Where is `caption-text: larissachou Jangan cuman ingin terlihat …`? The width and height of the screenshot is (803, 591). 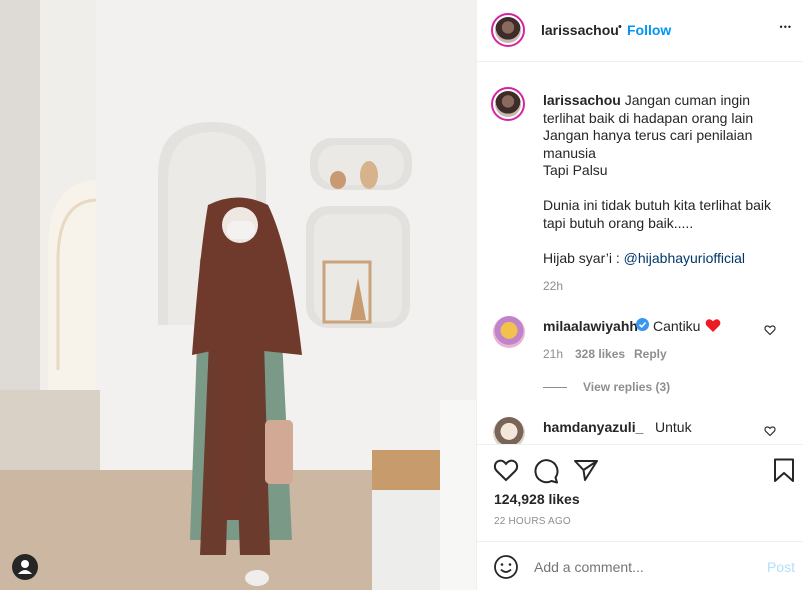
caption-text: larissachou Jangan cuman ingin terlihat … is located at coordinates (667, 179).